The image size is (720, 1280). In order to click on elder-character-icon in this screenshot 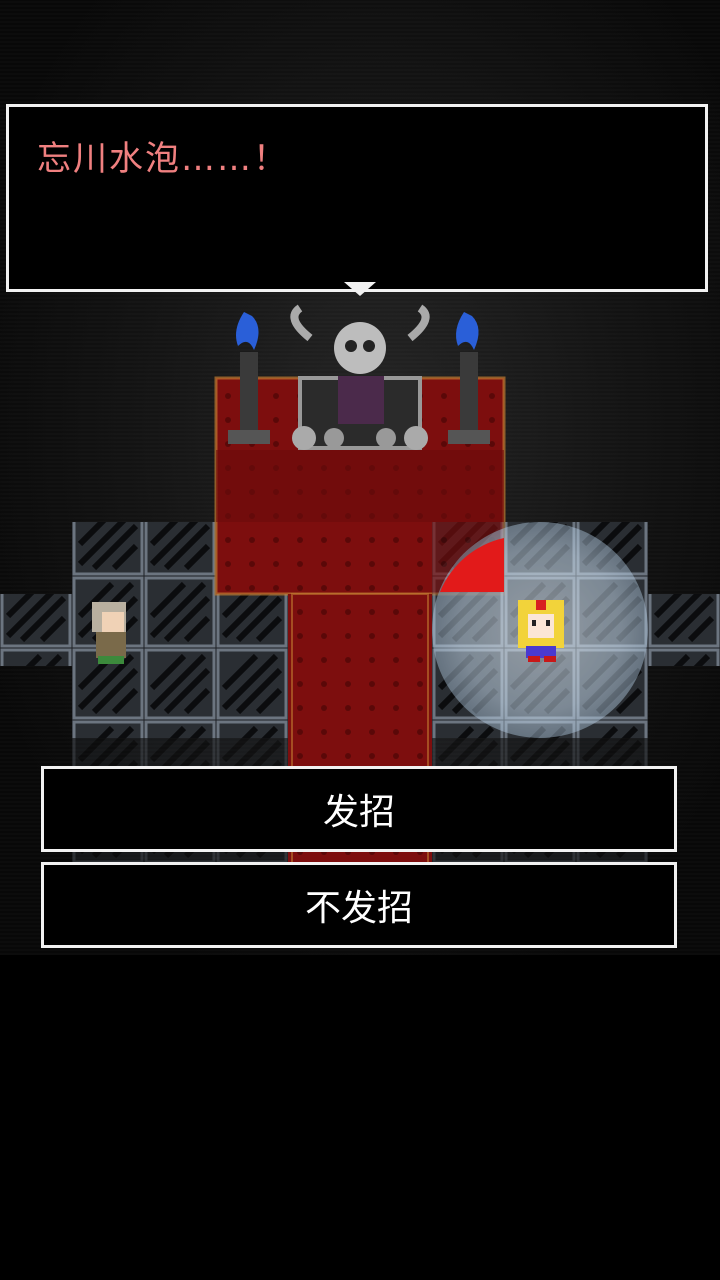, I will do `click(109, 633)`.